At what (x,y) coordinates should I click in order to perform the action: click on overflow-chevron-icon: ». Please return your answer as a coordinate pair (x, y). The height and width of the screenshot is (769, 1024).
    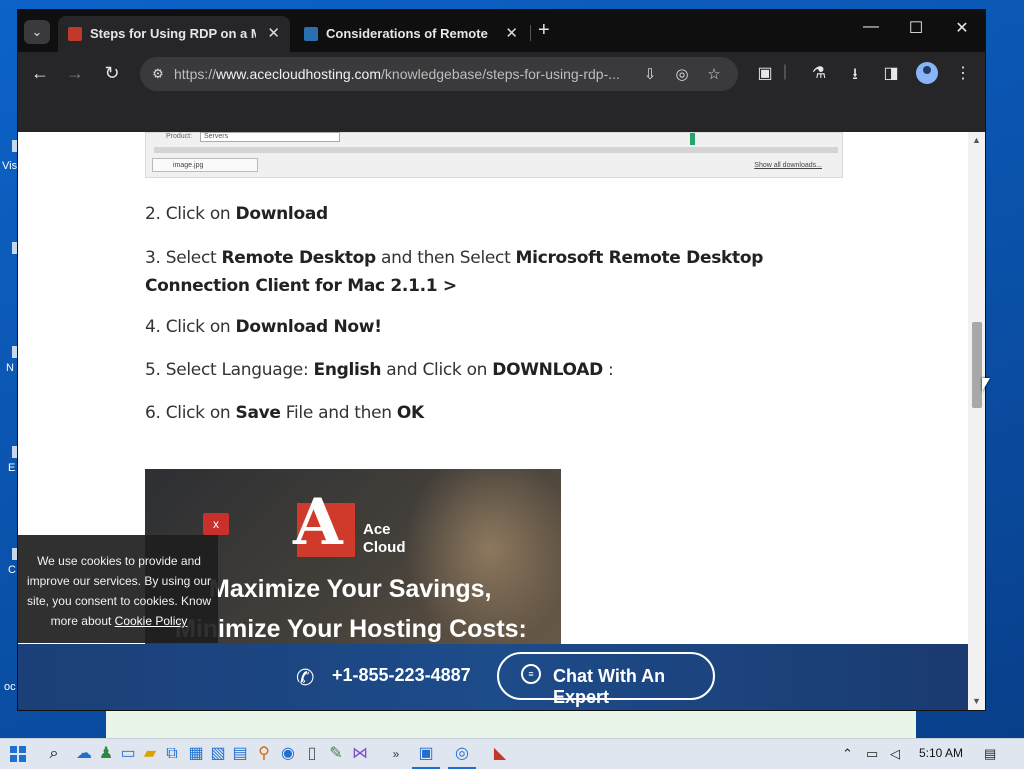
    Looking at the image, I should click on (396, 754).